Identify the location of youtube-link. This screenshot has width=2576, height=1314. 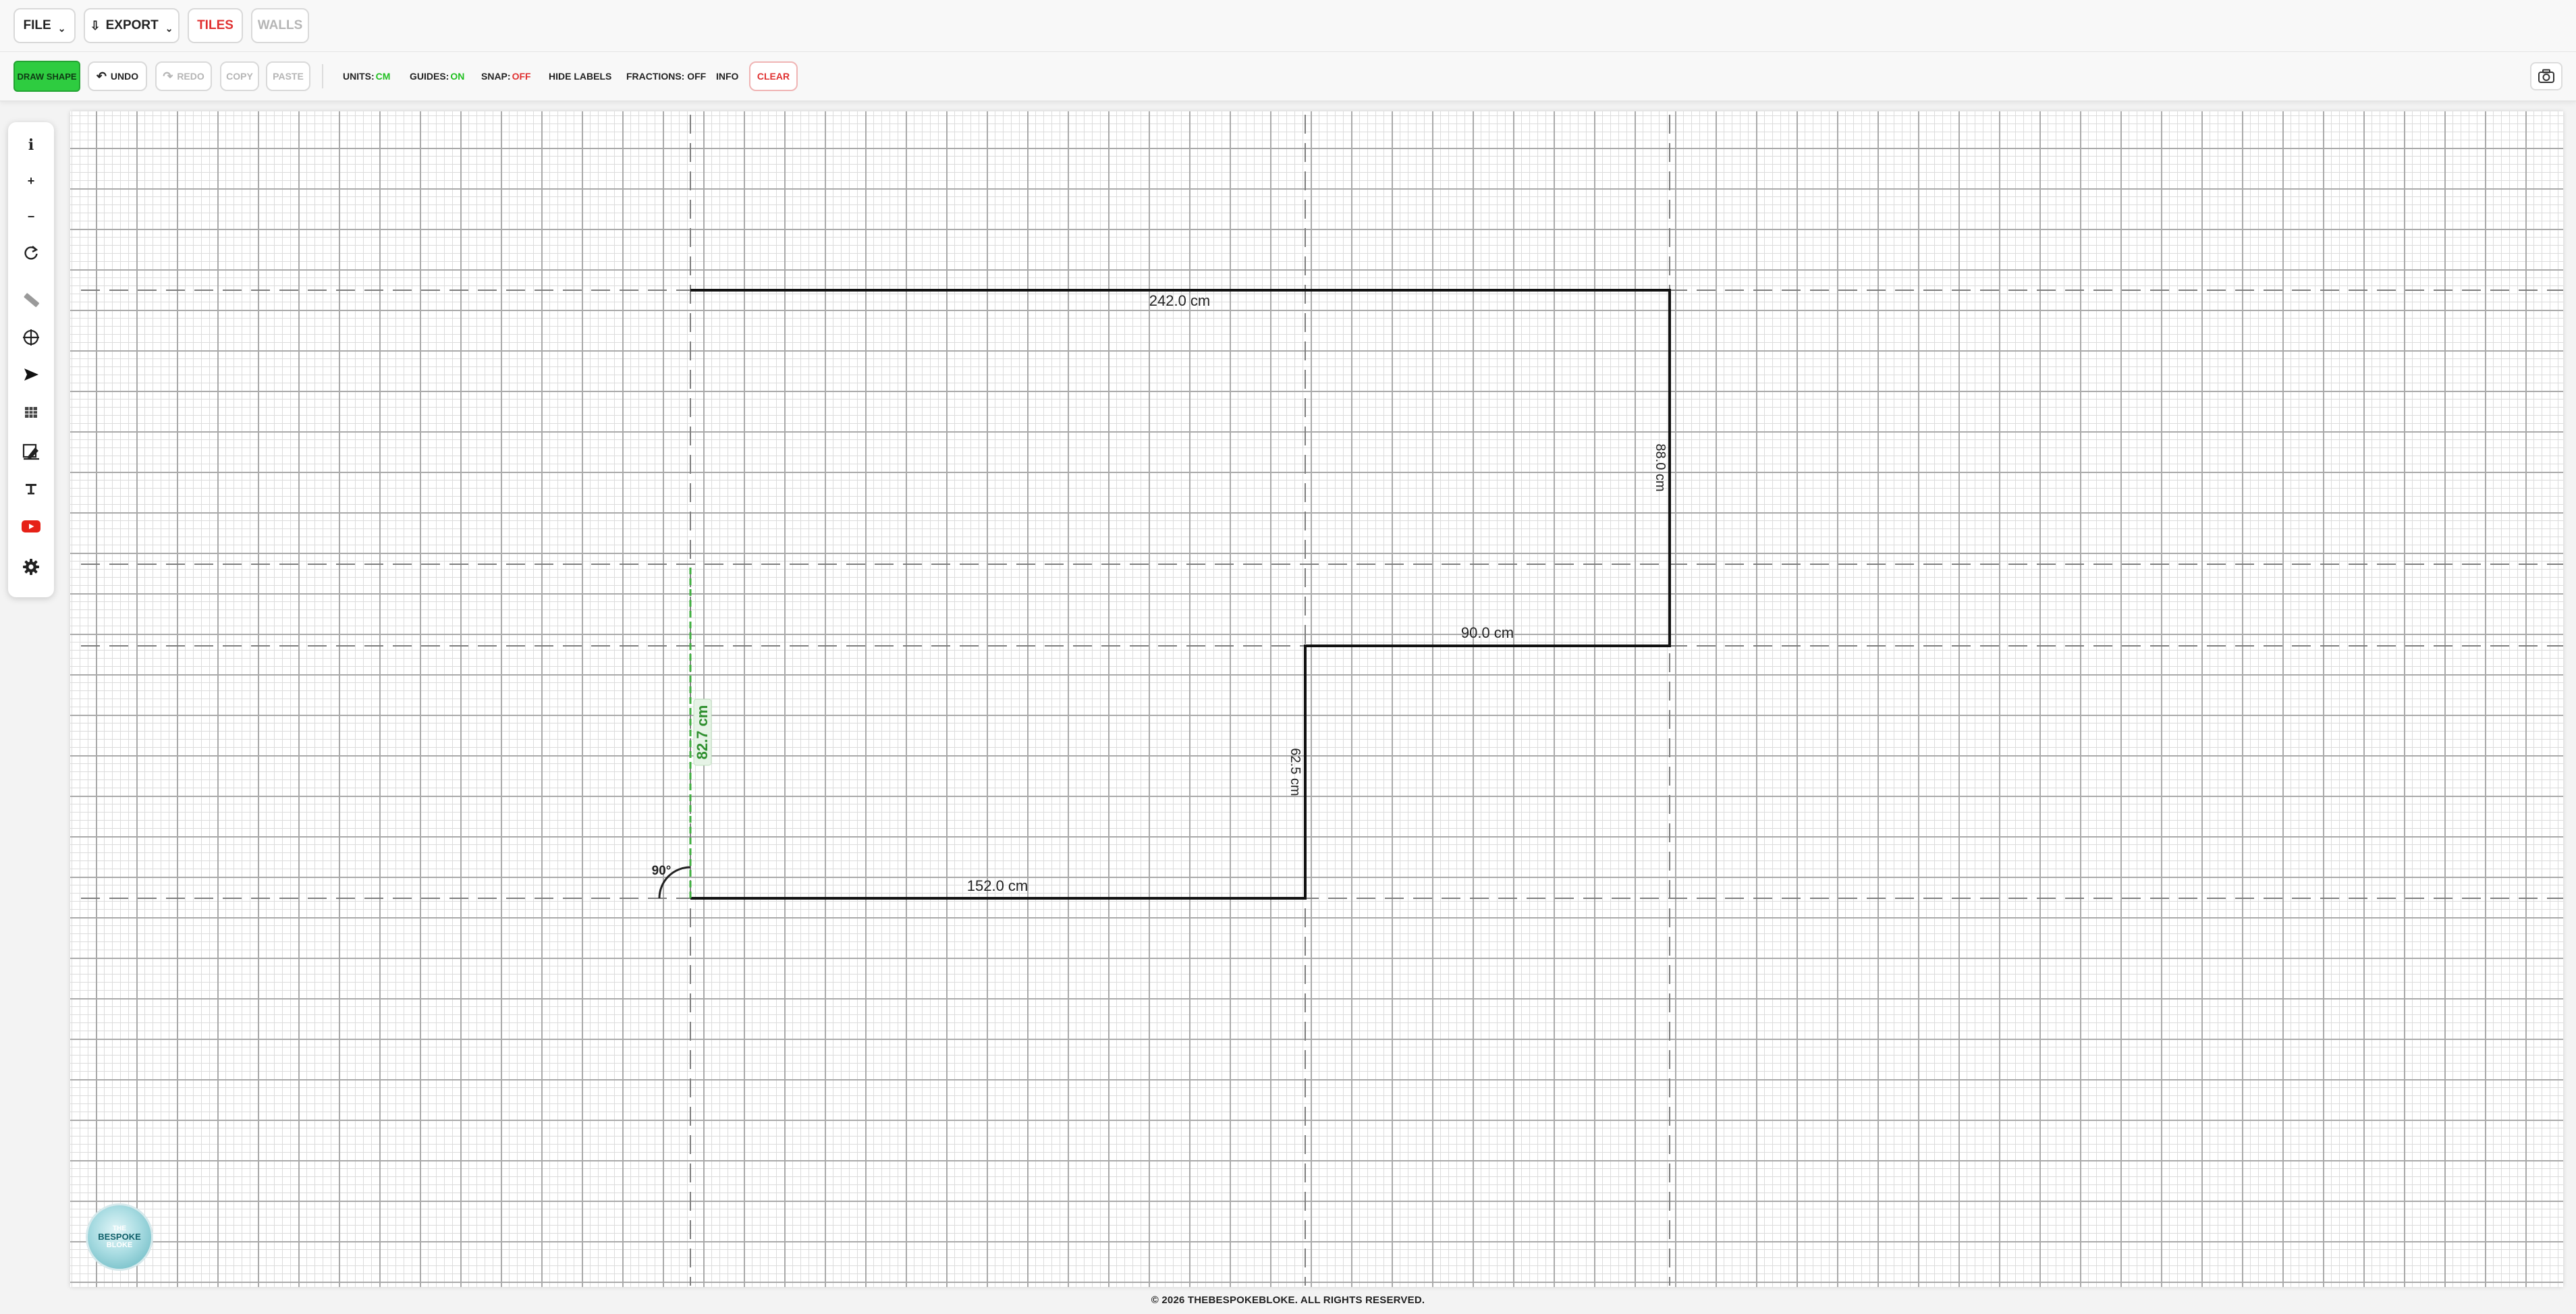
(31, 526).